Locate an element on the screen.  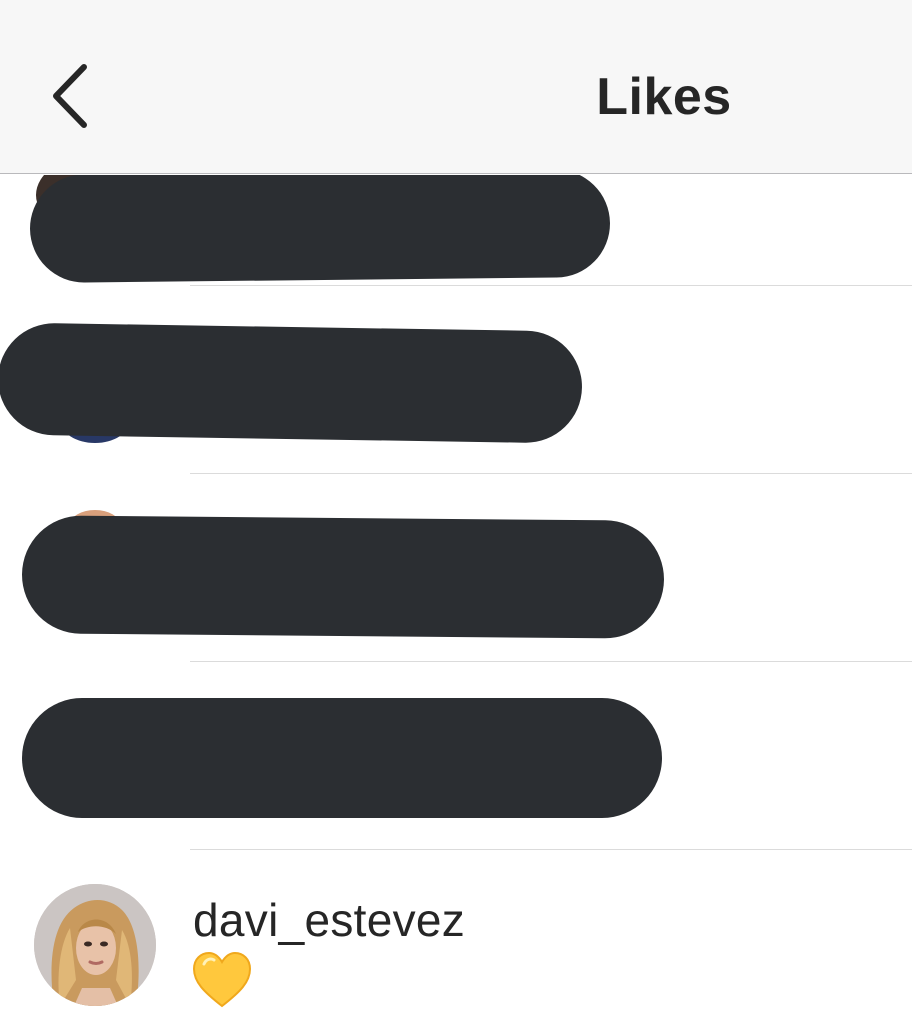
chevron-left-icon is located at coordinates (70, 96).